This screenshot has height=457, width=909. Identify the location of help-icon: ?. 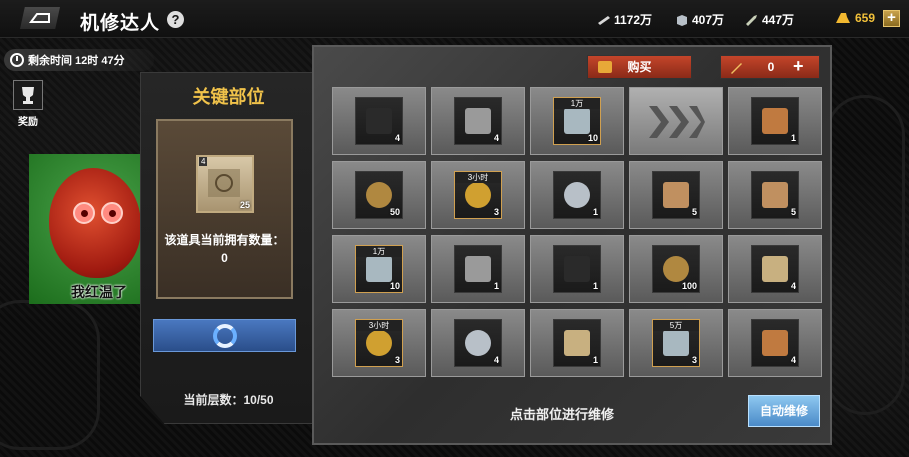
(175, 19).